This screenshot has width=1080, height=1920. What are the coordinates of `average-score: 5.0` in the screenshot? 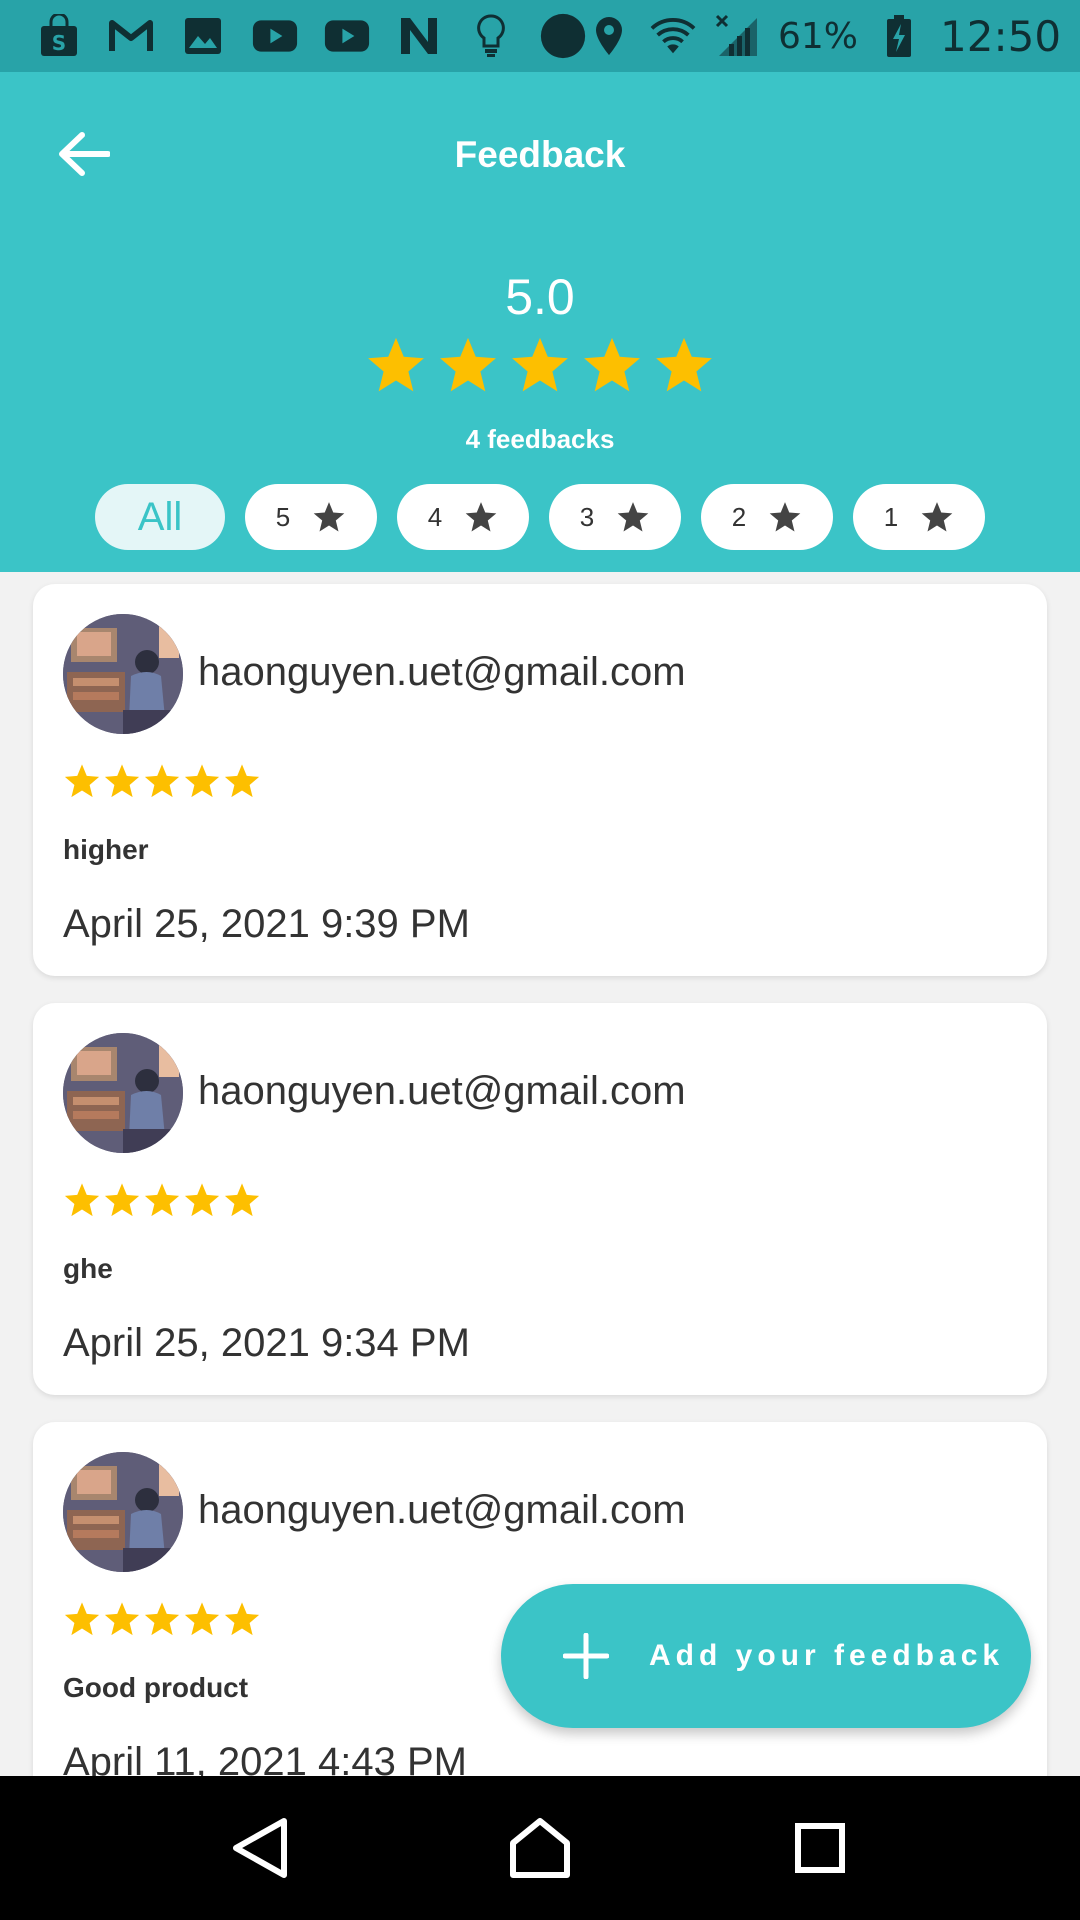 It's located at (540, 297).